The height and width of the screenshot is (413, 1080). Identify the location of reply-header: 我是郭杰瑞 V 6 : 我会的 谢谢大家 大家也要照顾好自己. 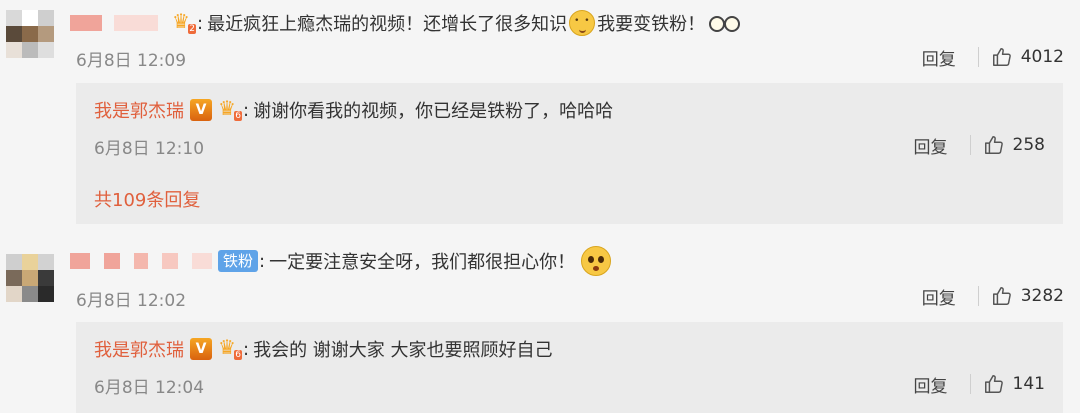
(323, 349).